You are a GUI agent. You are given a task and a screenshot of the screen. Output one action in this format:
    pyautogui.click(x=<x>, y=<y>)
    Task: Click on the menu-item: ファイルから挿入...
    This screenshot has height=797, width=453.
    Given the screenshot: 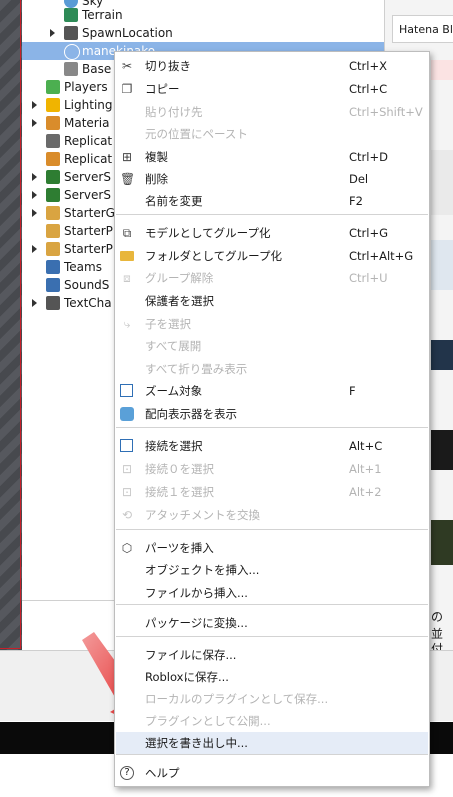 What is the action you would take?
    pyautogui.click(x=272, y=593)
    